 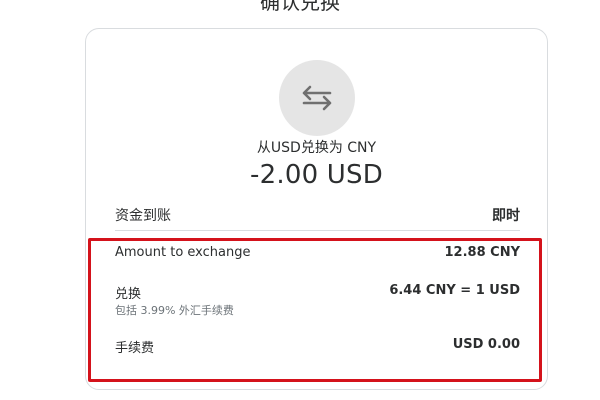 I want to click on exchange-rate-row: 兑换 6.44 CNY = 1 USD 包括 3.99% 外汇手续费, so click(x=317, y=302).